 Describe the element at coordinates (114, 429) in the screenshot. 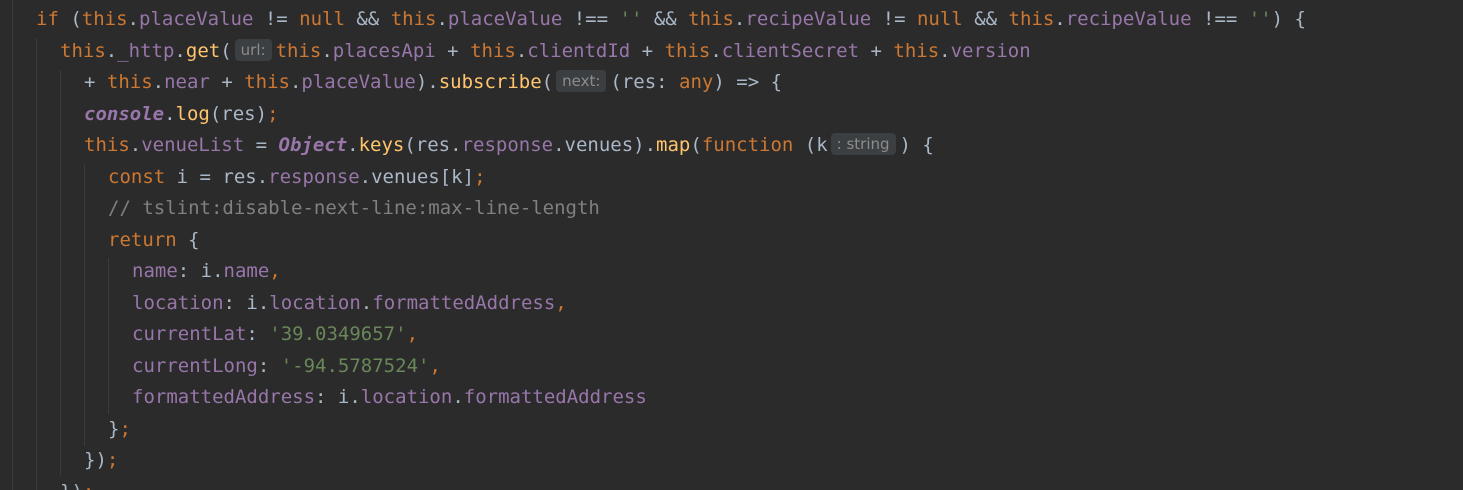

I see `code-token: }` at that location.